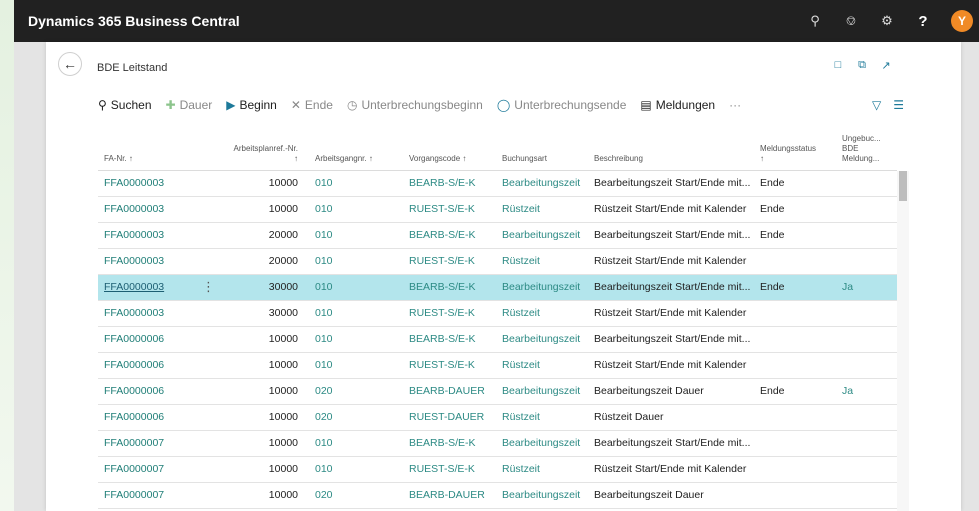 Image resolution: width=979 pixels, height=511 pixels. What do you see at coordinates (437, 159) in the screenshot?
I see `col-vorgangscode: Vorgangscode ↑` at bounding box center [437, 159].